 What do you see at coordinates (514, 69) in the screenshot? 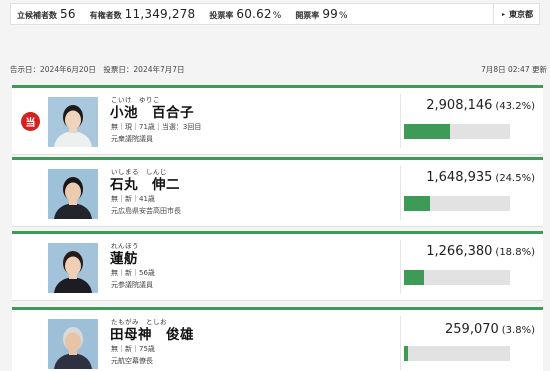
I see `last-updated: 7月8日 02:47 更新` at bounding box center [514, 69].